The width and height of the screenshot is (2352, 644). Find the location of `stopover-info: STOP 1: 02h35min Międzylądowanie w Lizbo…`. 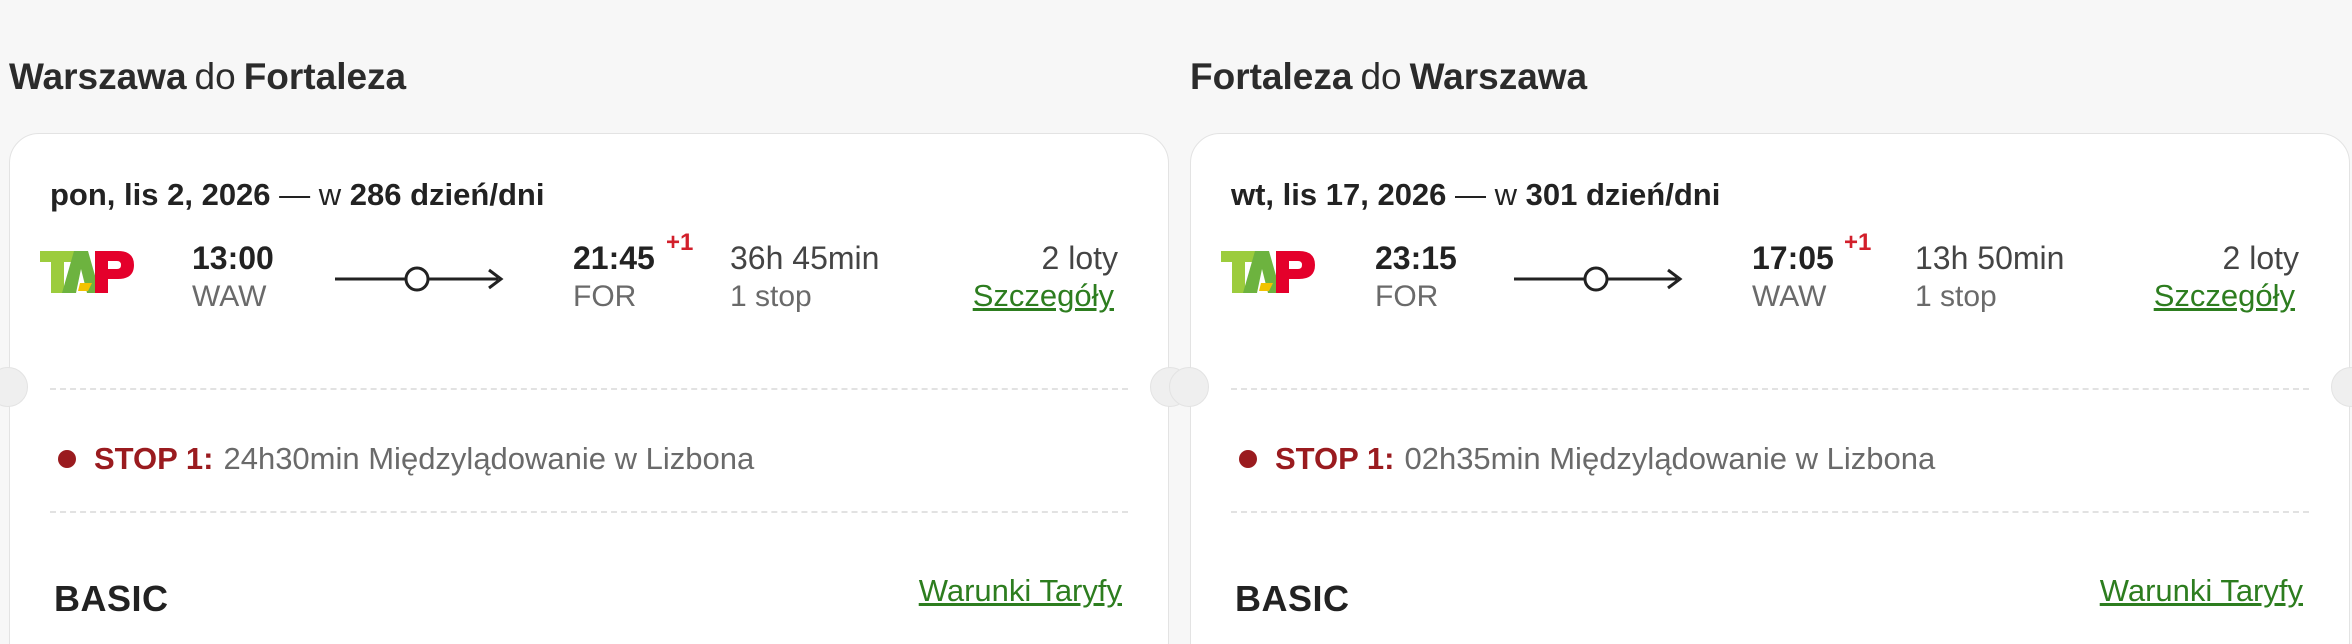

stopover-info: STOP 1: 02h35min Międzylądowanie w Lizbo… is located at coordinates (1587, 459).